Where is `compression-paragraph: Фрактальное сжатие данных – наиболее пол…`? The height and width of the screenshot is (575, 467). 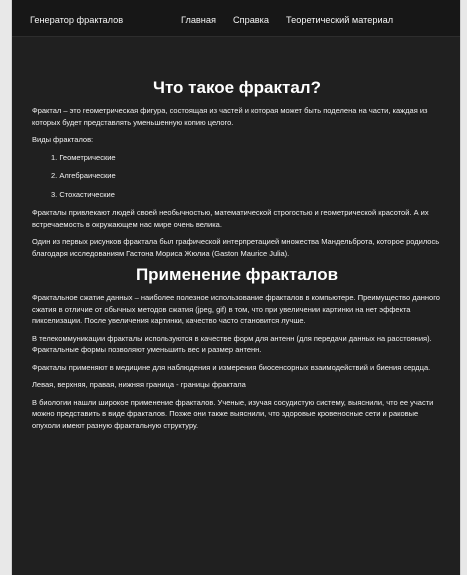
compression-paragraph: Фрактальное сжатие данных – наиболее пол… is located at coordinates (236, 309).